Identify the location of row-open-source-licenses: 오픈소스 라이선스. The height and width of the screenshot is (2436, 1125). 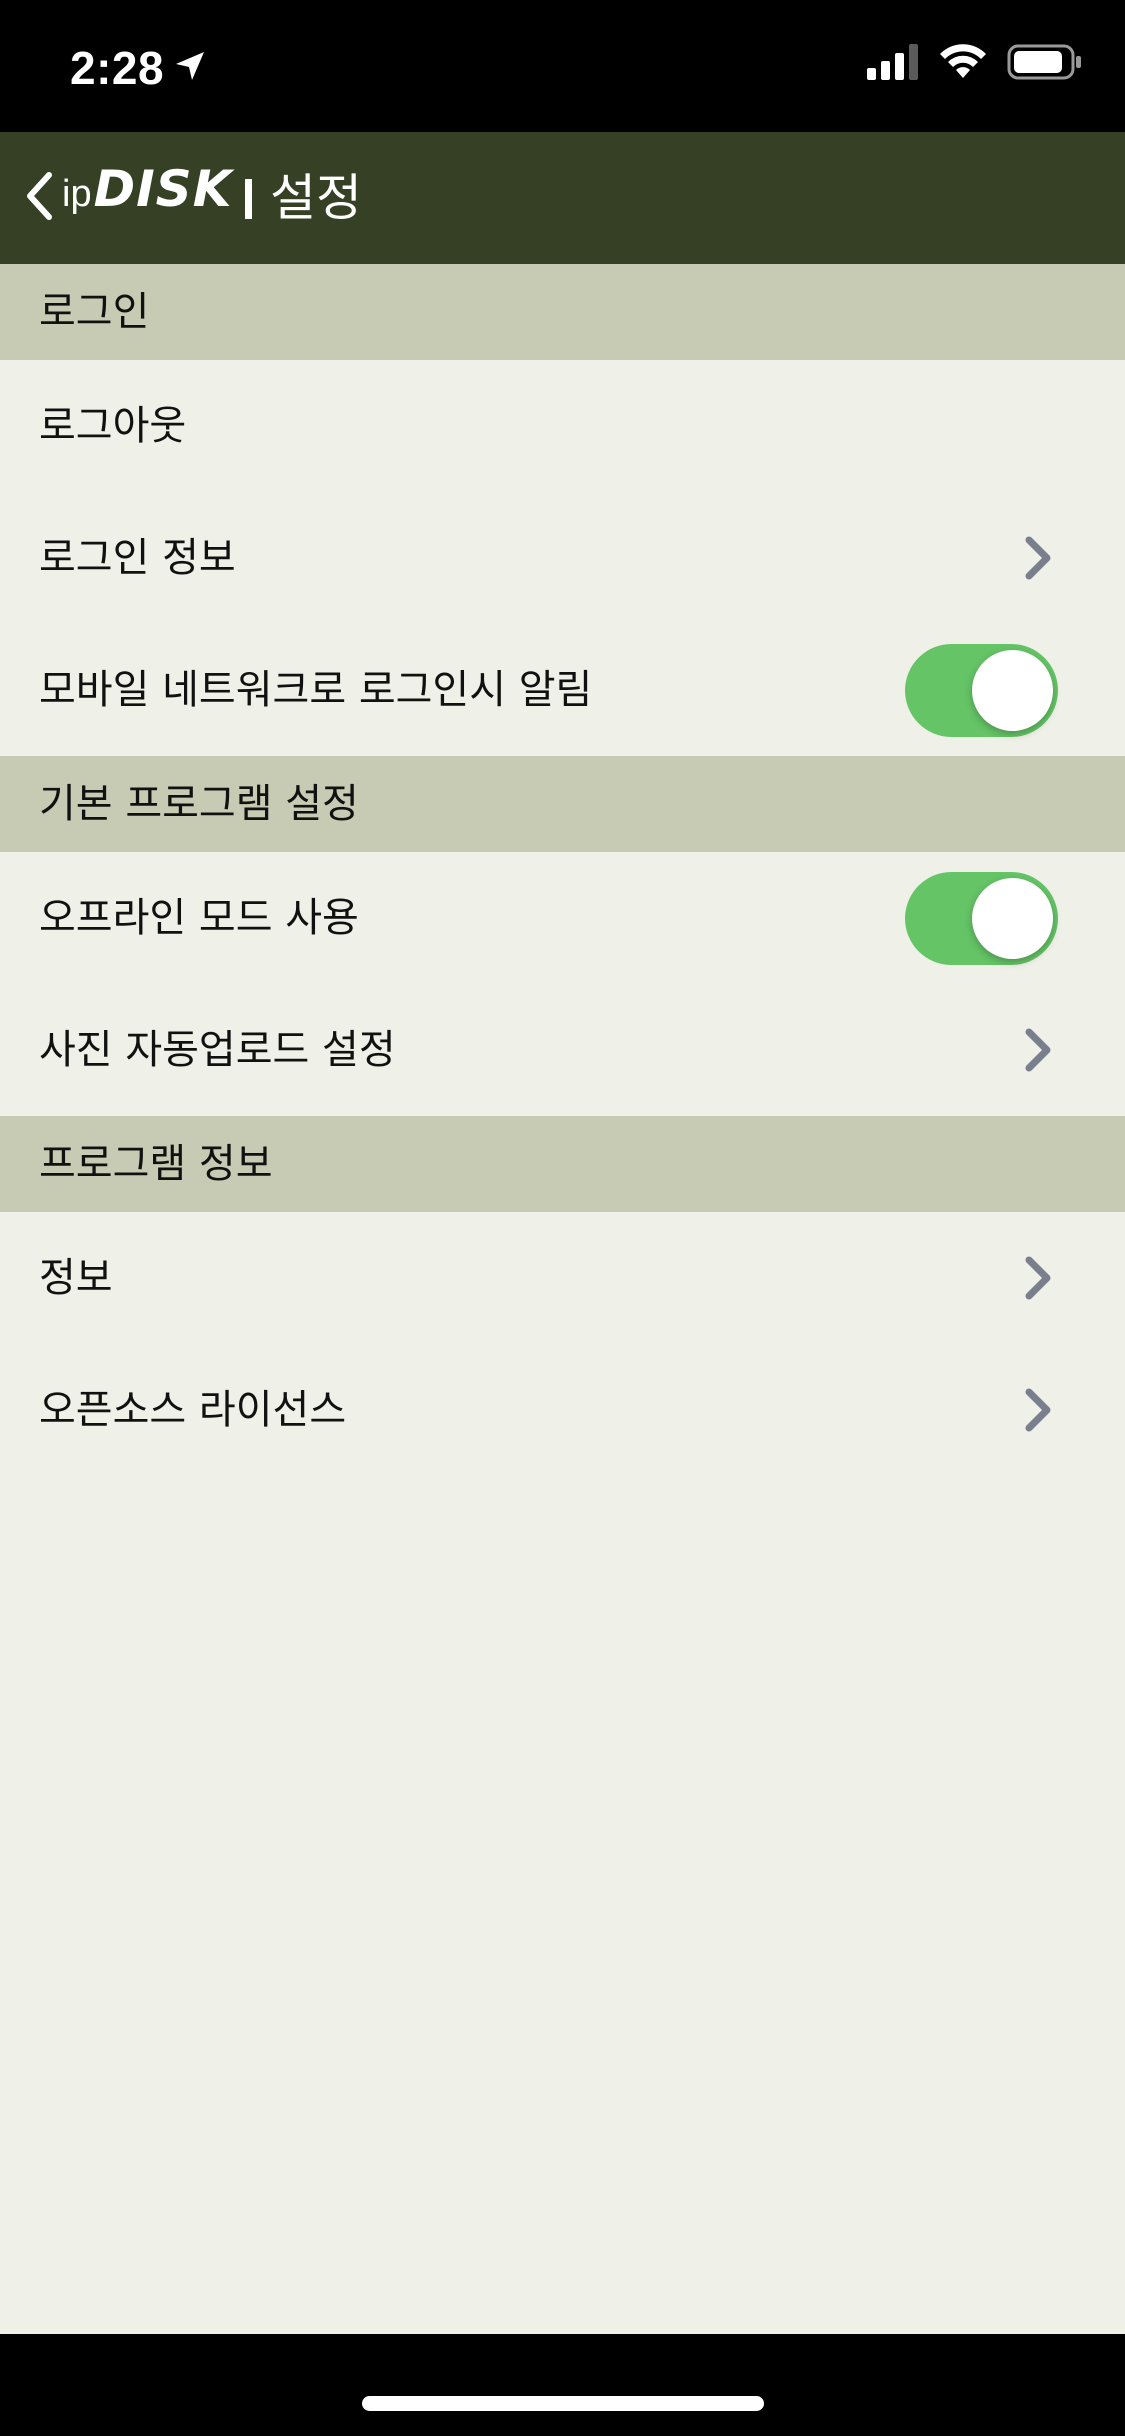
(562, 1410).